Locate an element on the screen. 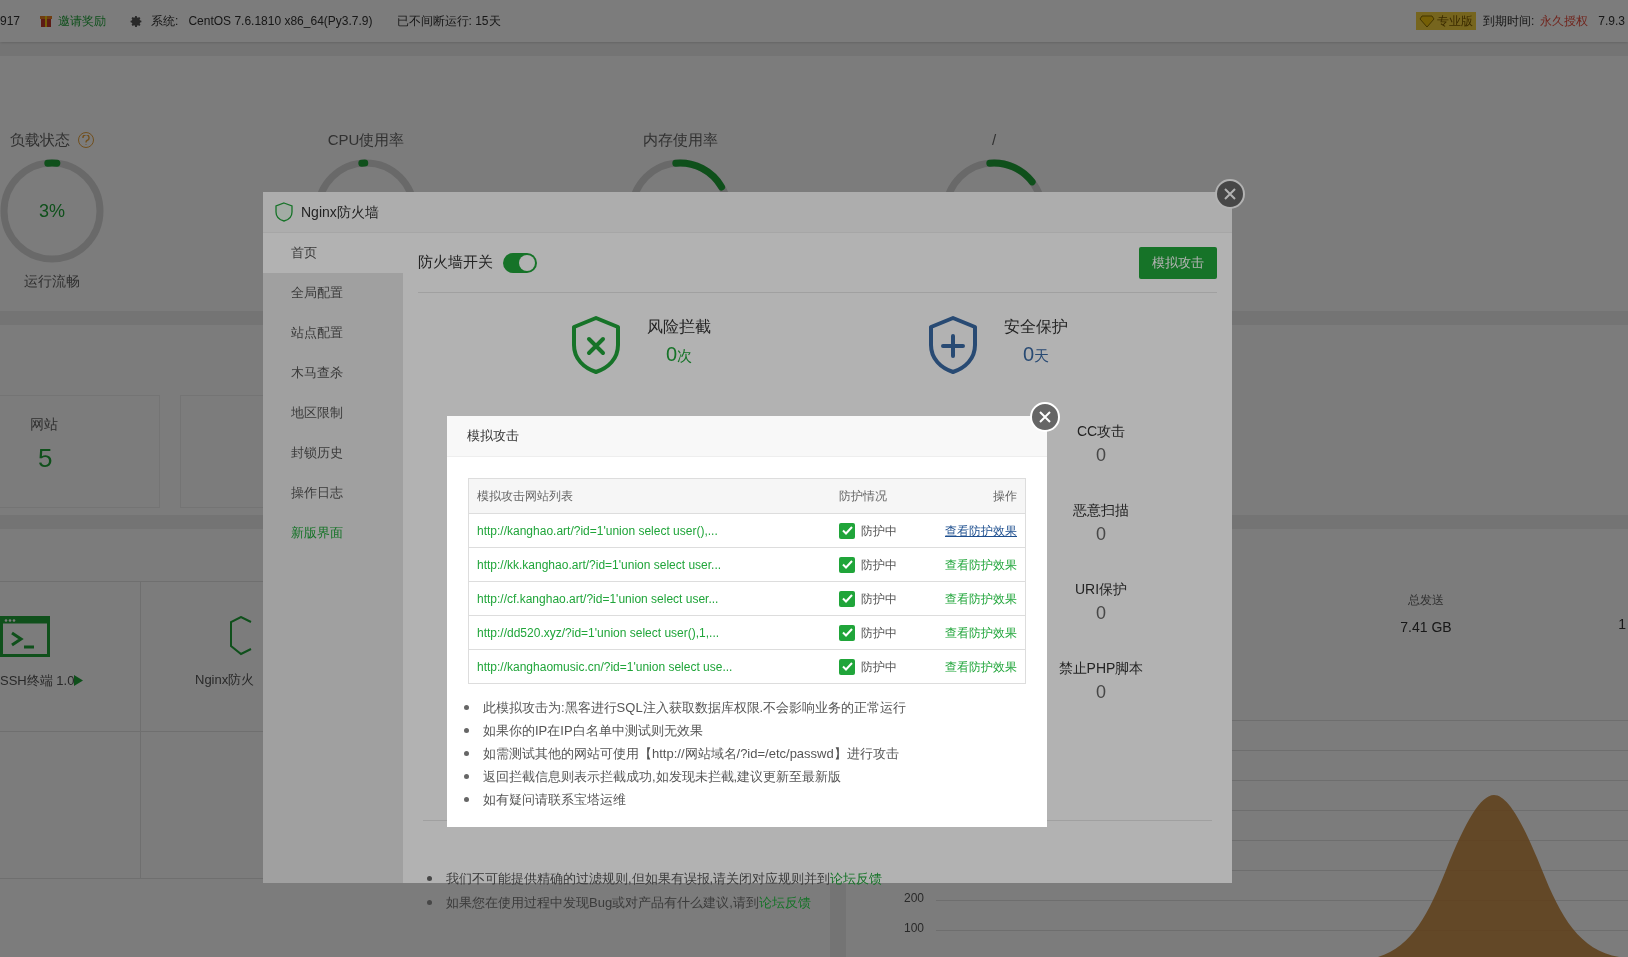 The image size is (1628, 957). shield-x-icon is located at coordinates (596, 345).